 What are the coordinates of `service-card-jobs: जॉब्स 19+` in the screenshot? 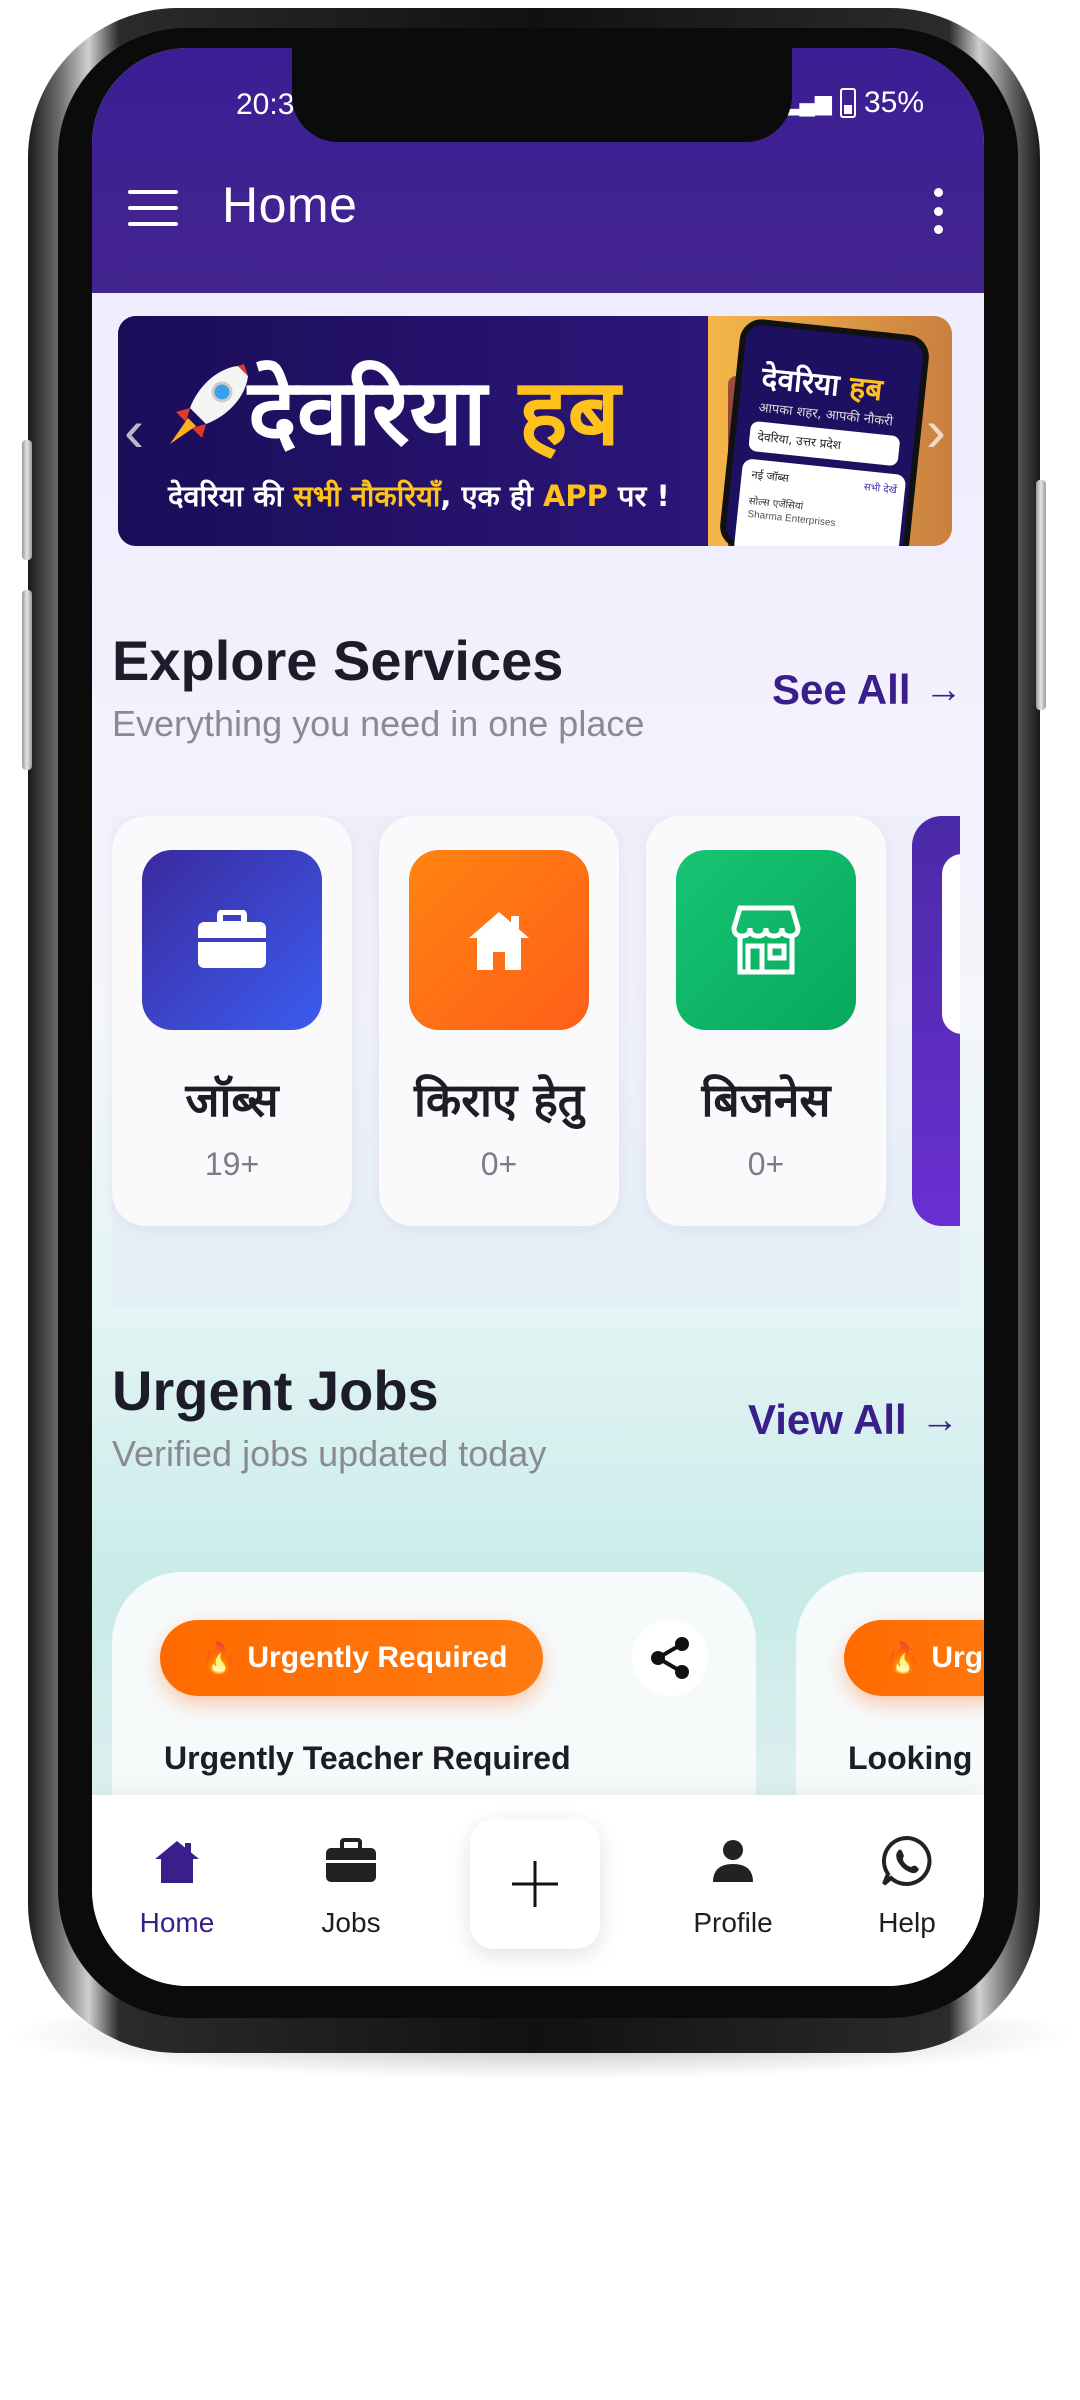 It's located at (232, 1021).